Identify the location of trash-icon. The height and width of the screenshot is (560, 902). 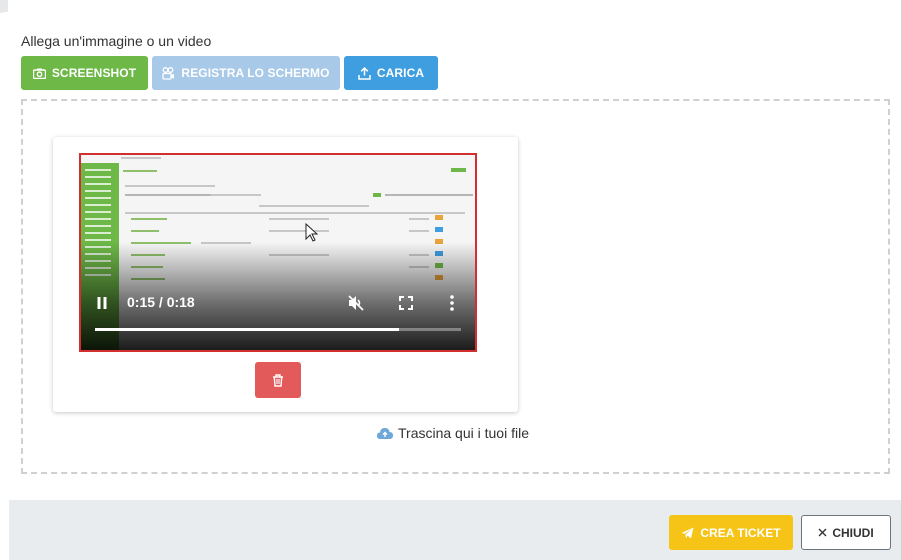
(278, 380).